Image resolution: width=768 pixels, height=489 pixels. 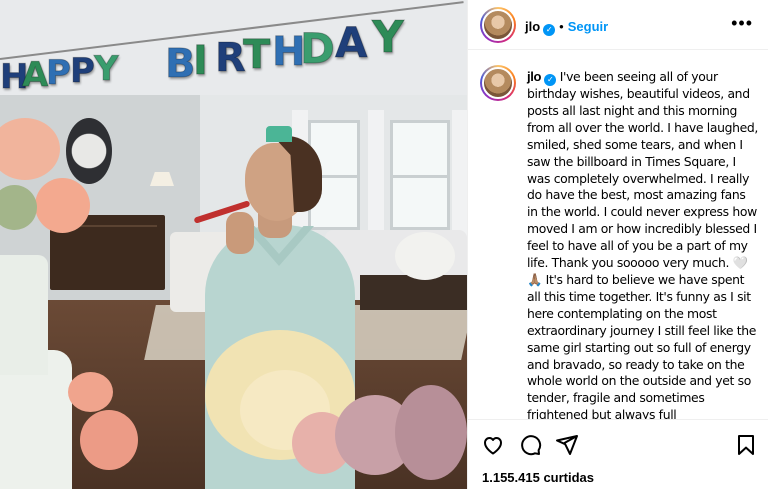 I want to click on bookmark-icon, so click(x=746, y=445).